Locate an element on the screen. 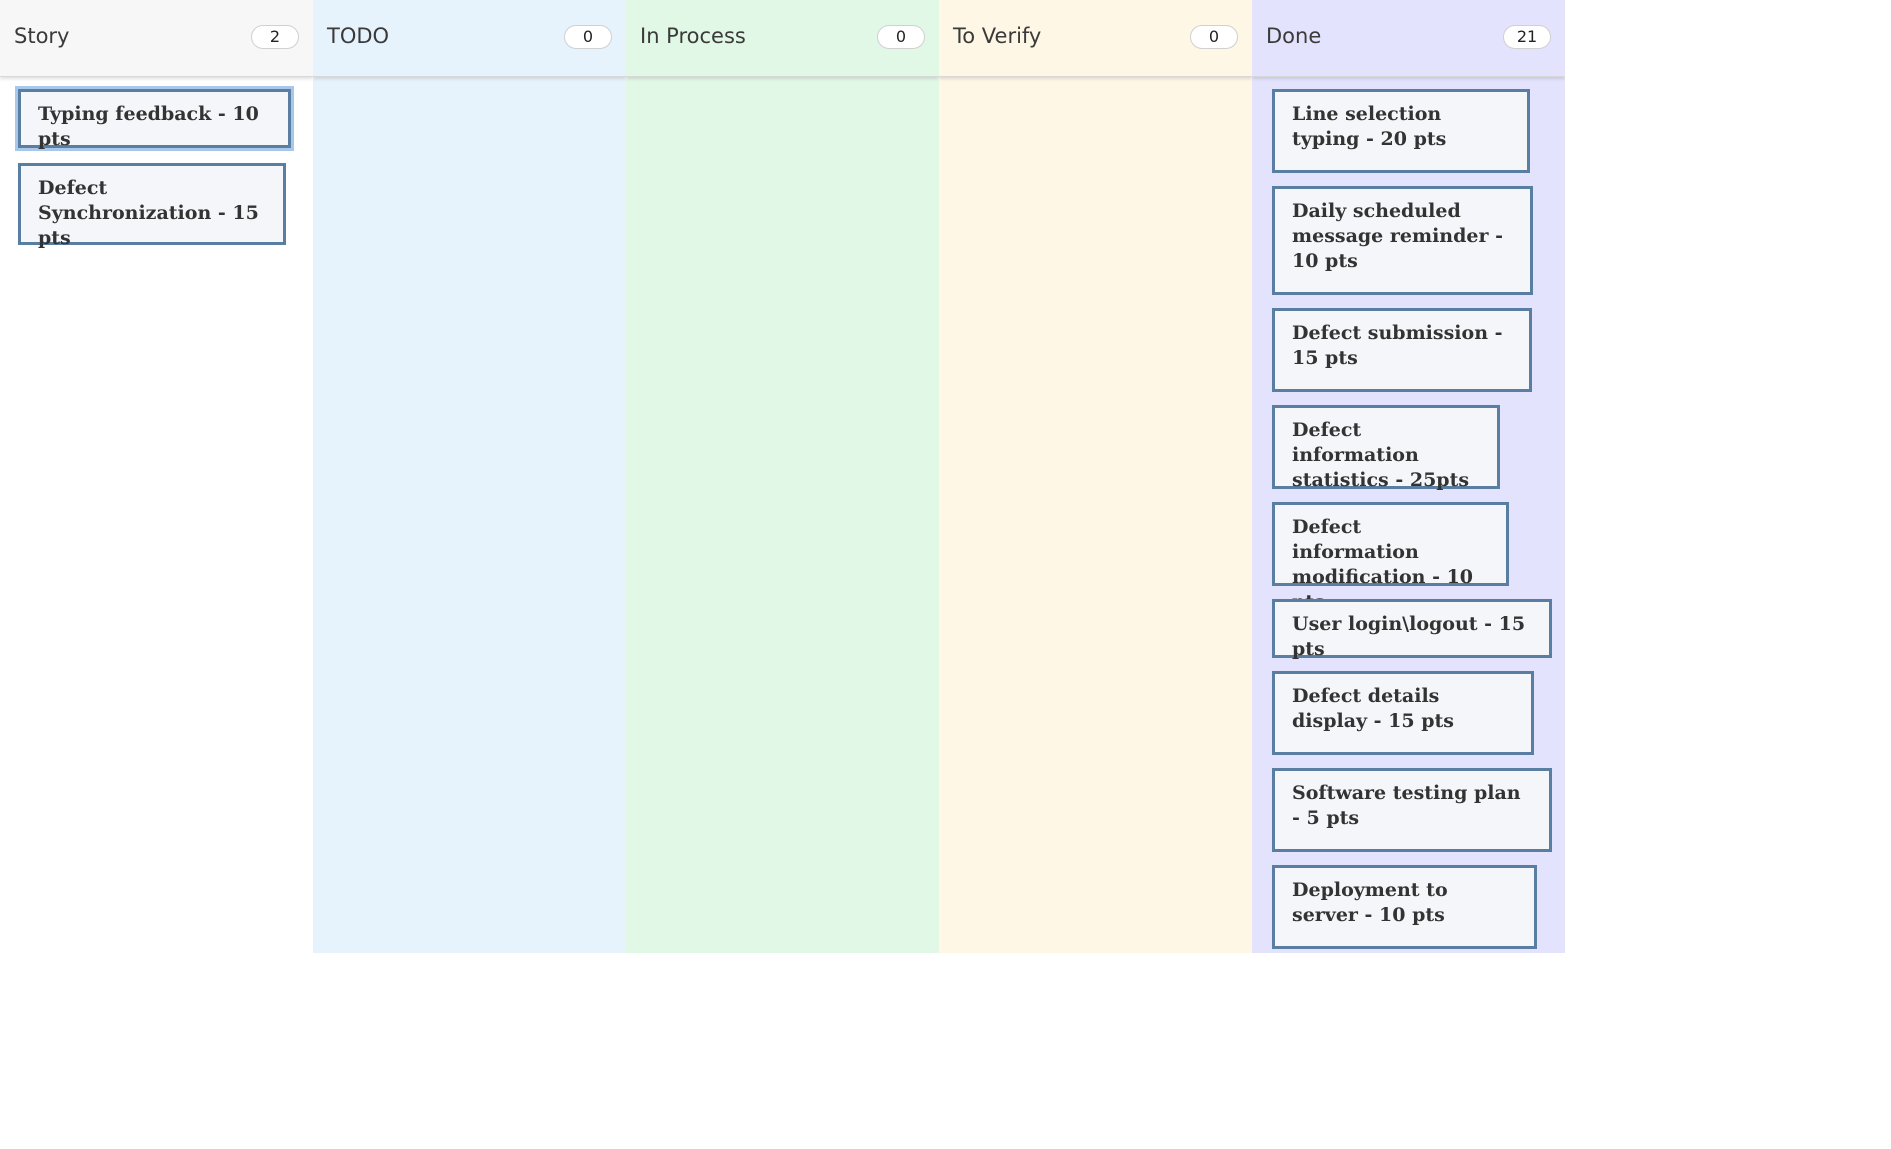 The height and width of the screenshot is (1149, 1891). story-card: Deployment to server - 10 pts is located at coordinates (1404, 907).